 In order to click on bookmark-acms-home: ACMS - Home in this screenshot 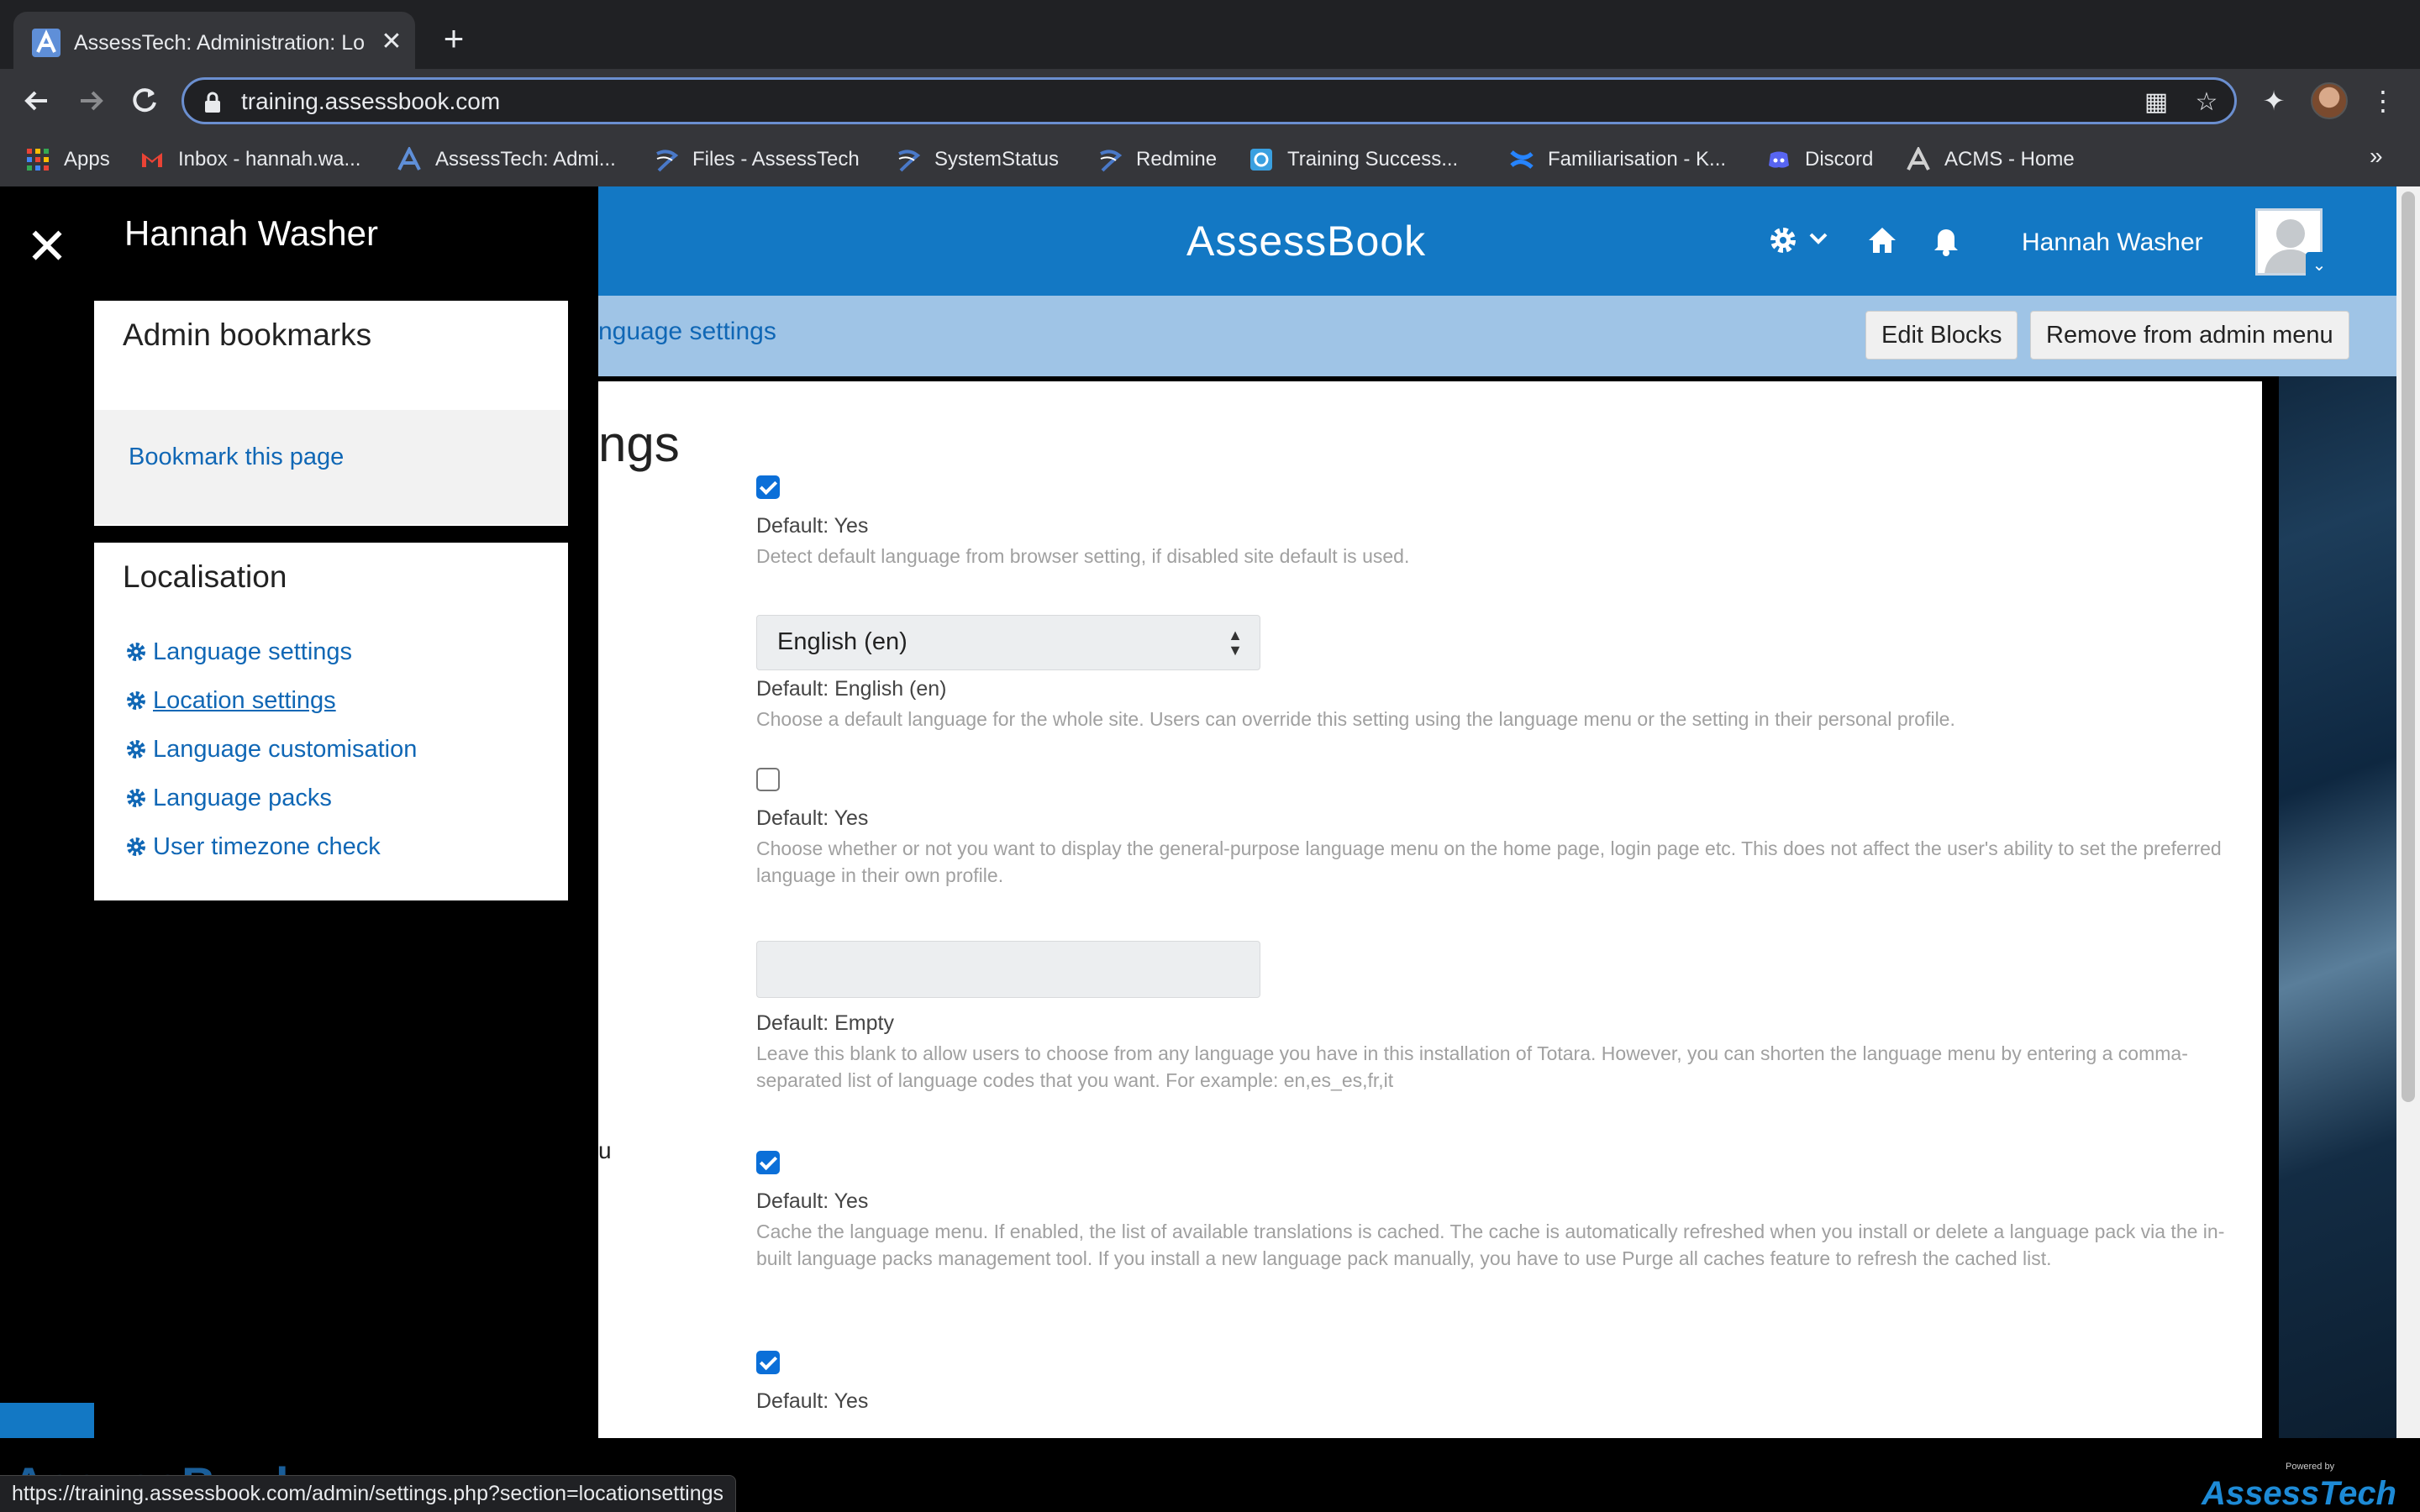, I will do `click(1990, 159)`.